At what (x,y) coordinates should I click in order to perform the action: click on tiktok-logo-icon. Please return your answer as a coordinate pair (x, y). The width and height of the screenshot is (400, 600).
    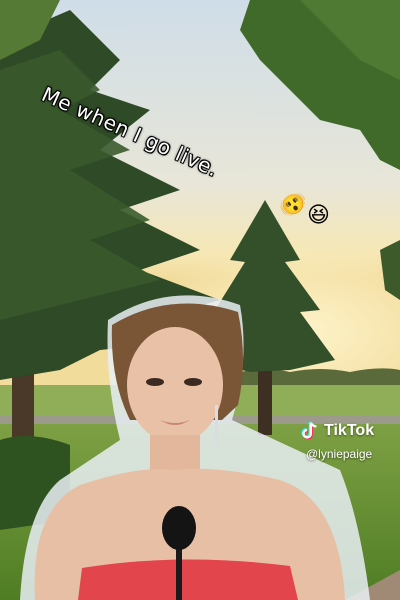
    Looking at the image, I should click on (309, 430).